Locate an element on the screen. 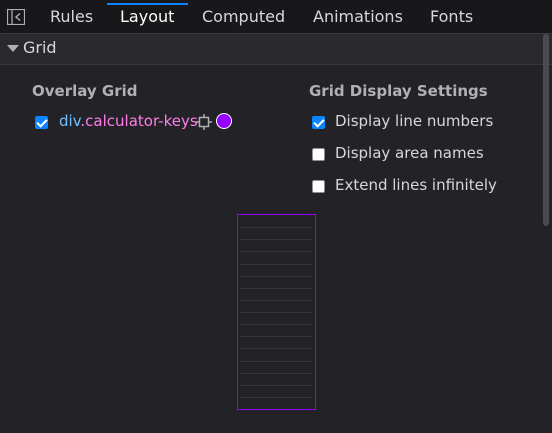 This screenshot has width=552, height=433. scrollbar-thumb is located at coordinates (546, 130).